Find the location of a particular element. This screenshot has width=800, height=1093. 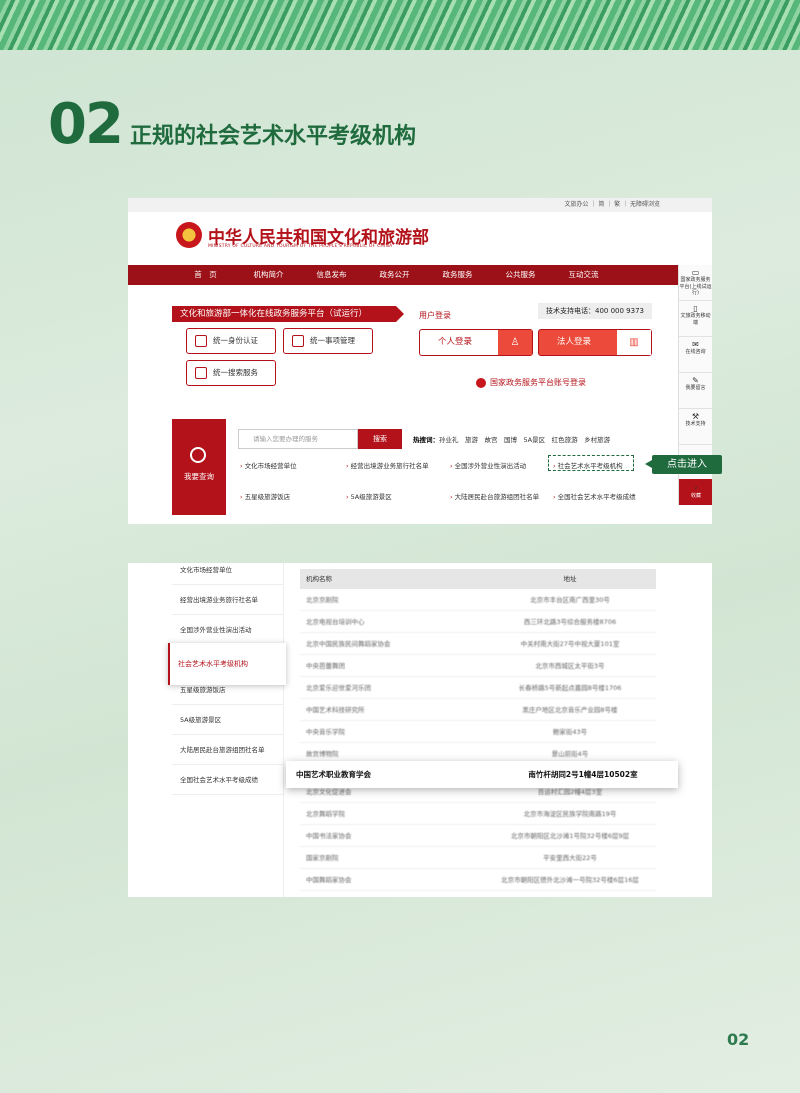

sidebar-gov-platform: ▭ 国家政务服务平台(上线试运行) is located at coordinates (695, 283).